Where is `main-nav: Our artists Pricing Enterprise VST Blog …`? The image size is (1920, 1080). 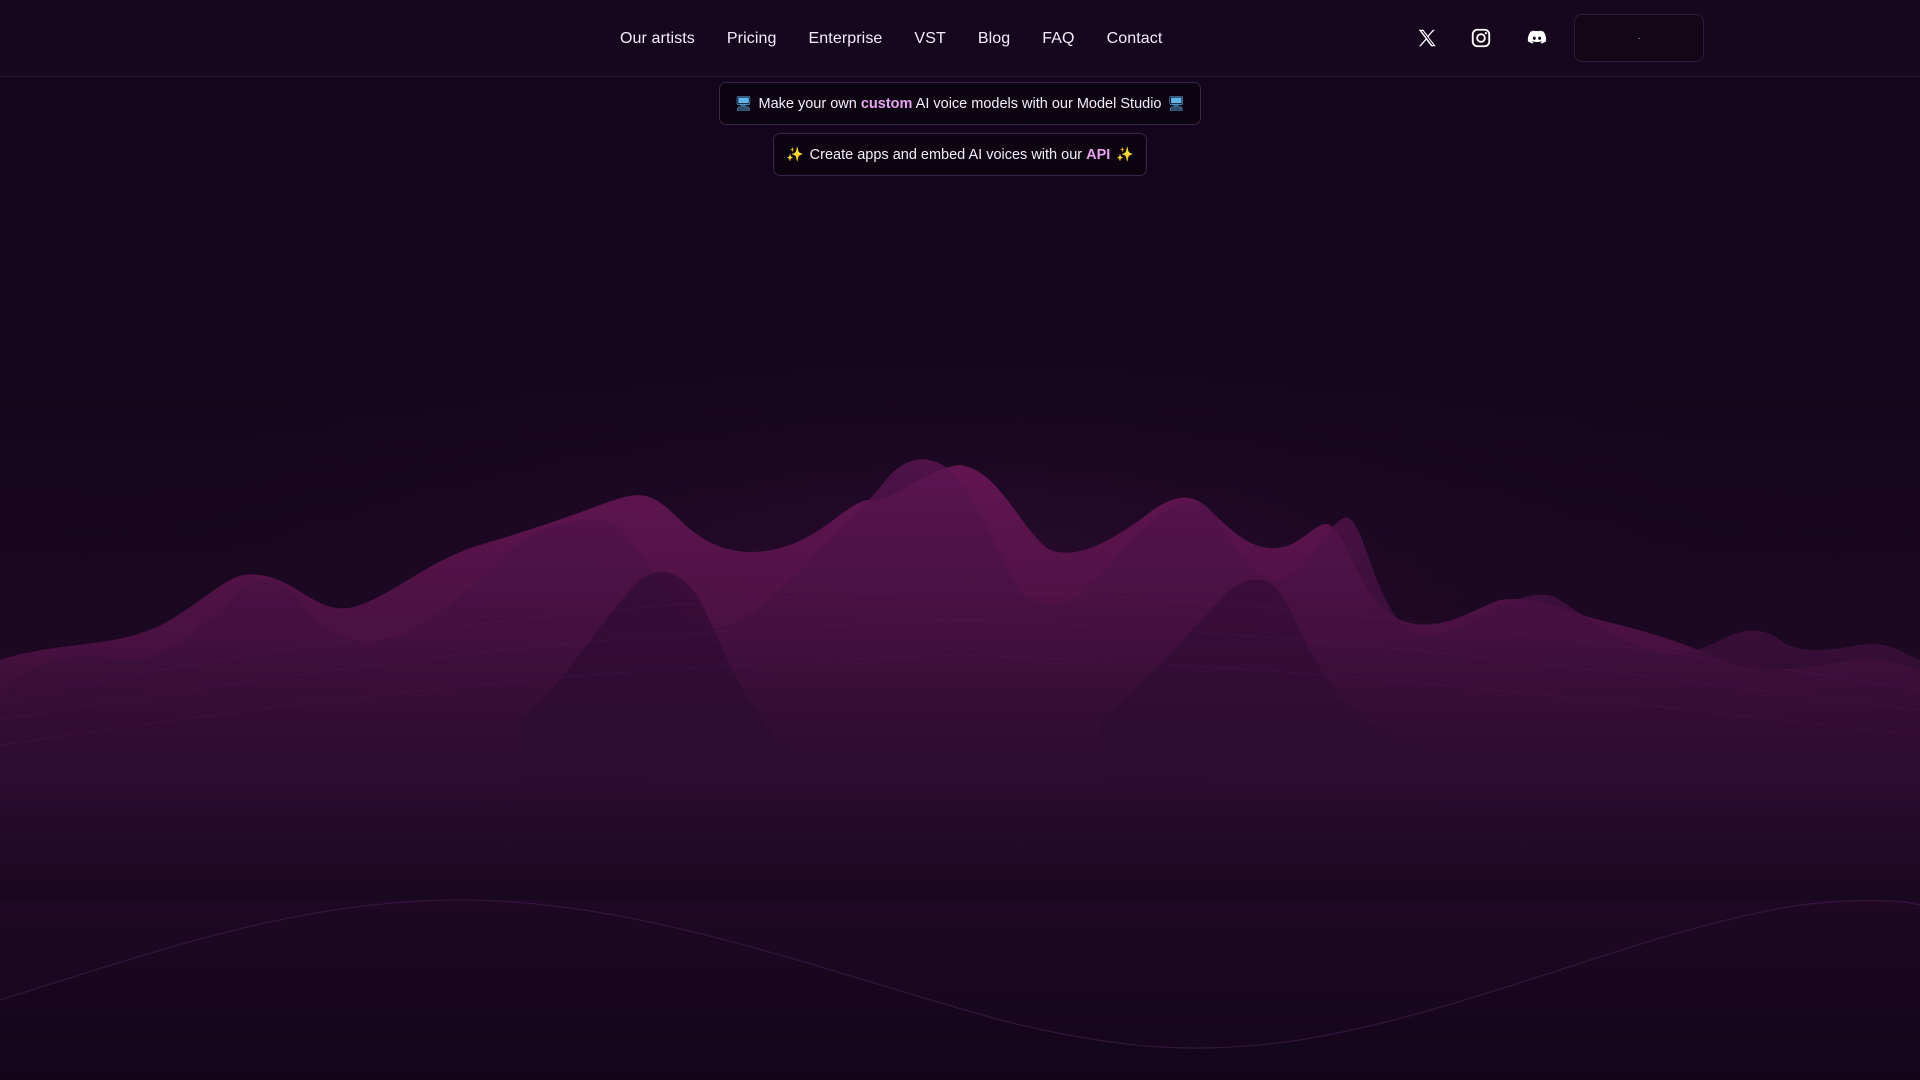
main-nav: Our artists Pricing Enterprise VST Blog … is located at coordinates (891, 38).